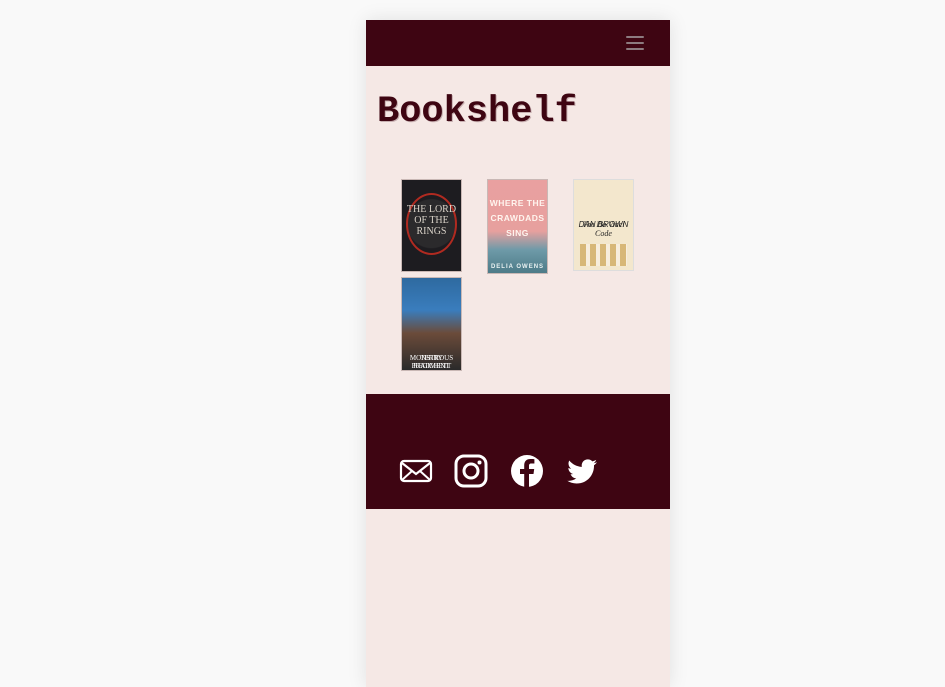 The height and width of the screenshot is (687, 945). Describe the element at coordinates (517, 267) in the screenshot. I see `book-author: DELIA OWENS` at that location.